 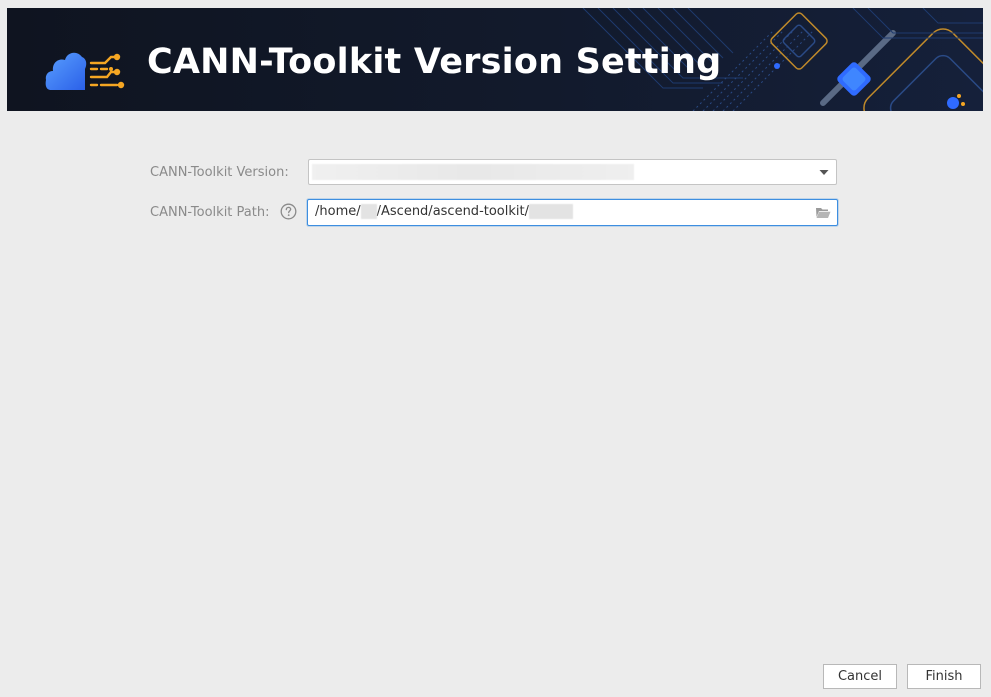 What do you see at coordinates (944, 676) in the screenshot?
I see `finish-button: Finish` at bounding box center [944, 676].